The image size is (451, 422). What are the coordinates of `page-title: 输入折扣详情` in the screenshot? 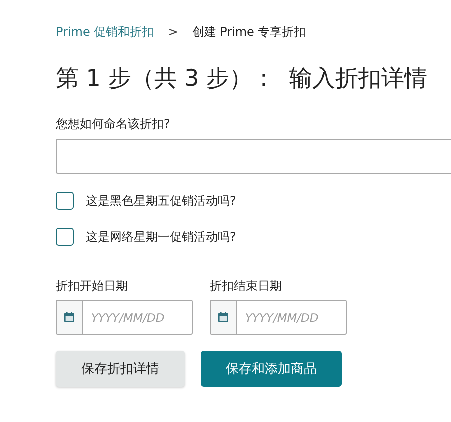 It's located at (359, 79).